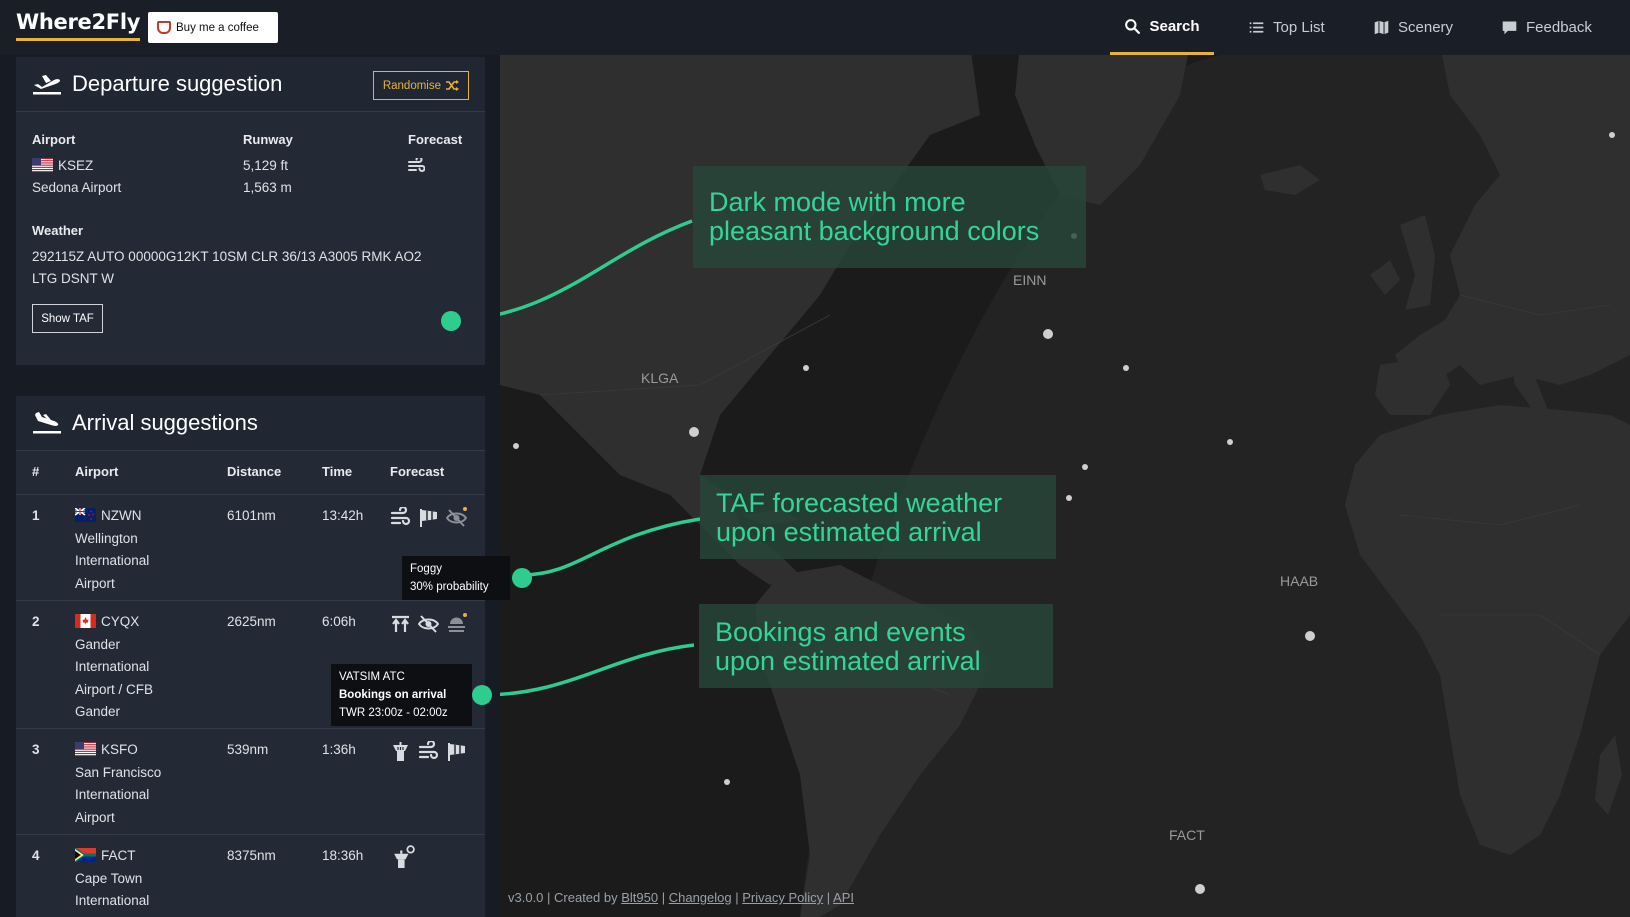 The image size is (1630, 917). Describe the element at coordinates (843, 897) in the screenshot. I see `footer-api-link: API` at that location.